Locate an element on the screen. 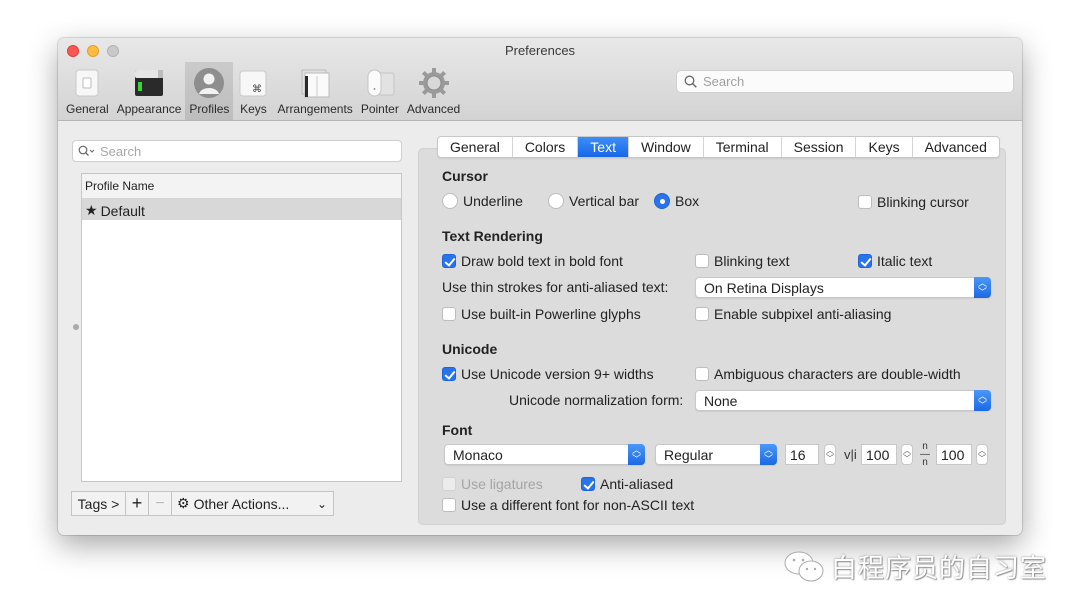 The height and width of the screenshot is (613, 1080). subpixel-antialiasing-checkbox: Enable subpixel anti-aliasing is located at coordinates (793, 314).